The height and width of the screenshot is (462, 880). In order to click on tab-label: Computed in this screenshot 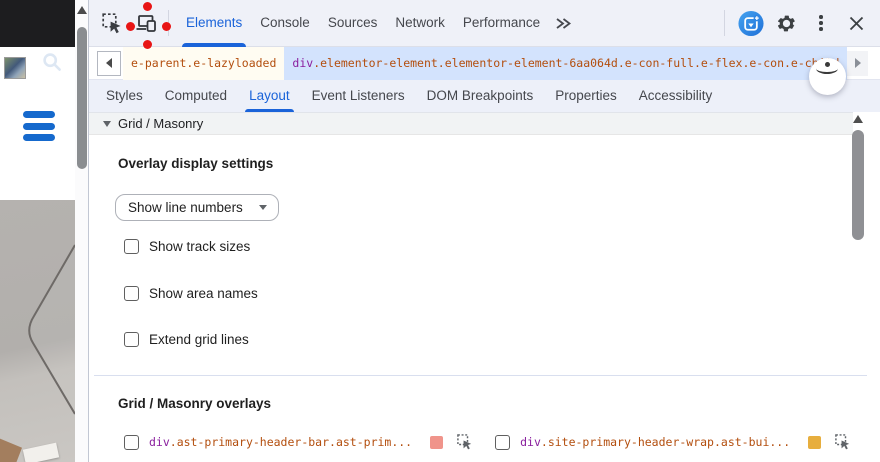, I will do `click(196, 95)`.